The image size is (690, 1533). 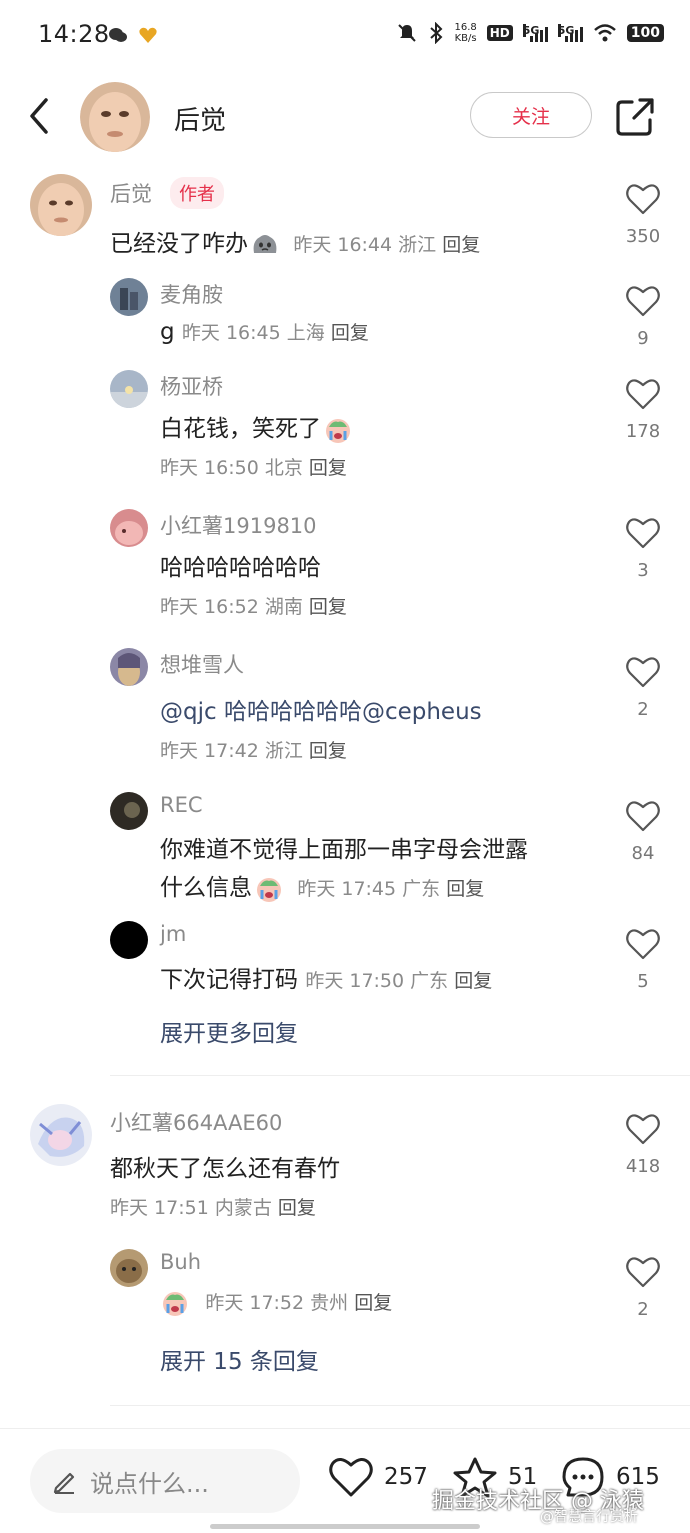 I want to click on comment-location: 浙江, so click(x=417, y=245).